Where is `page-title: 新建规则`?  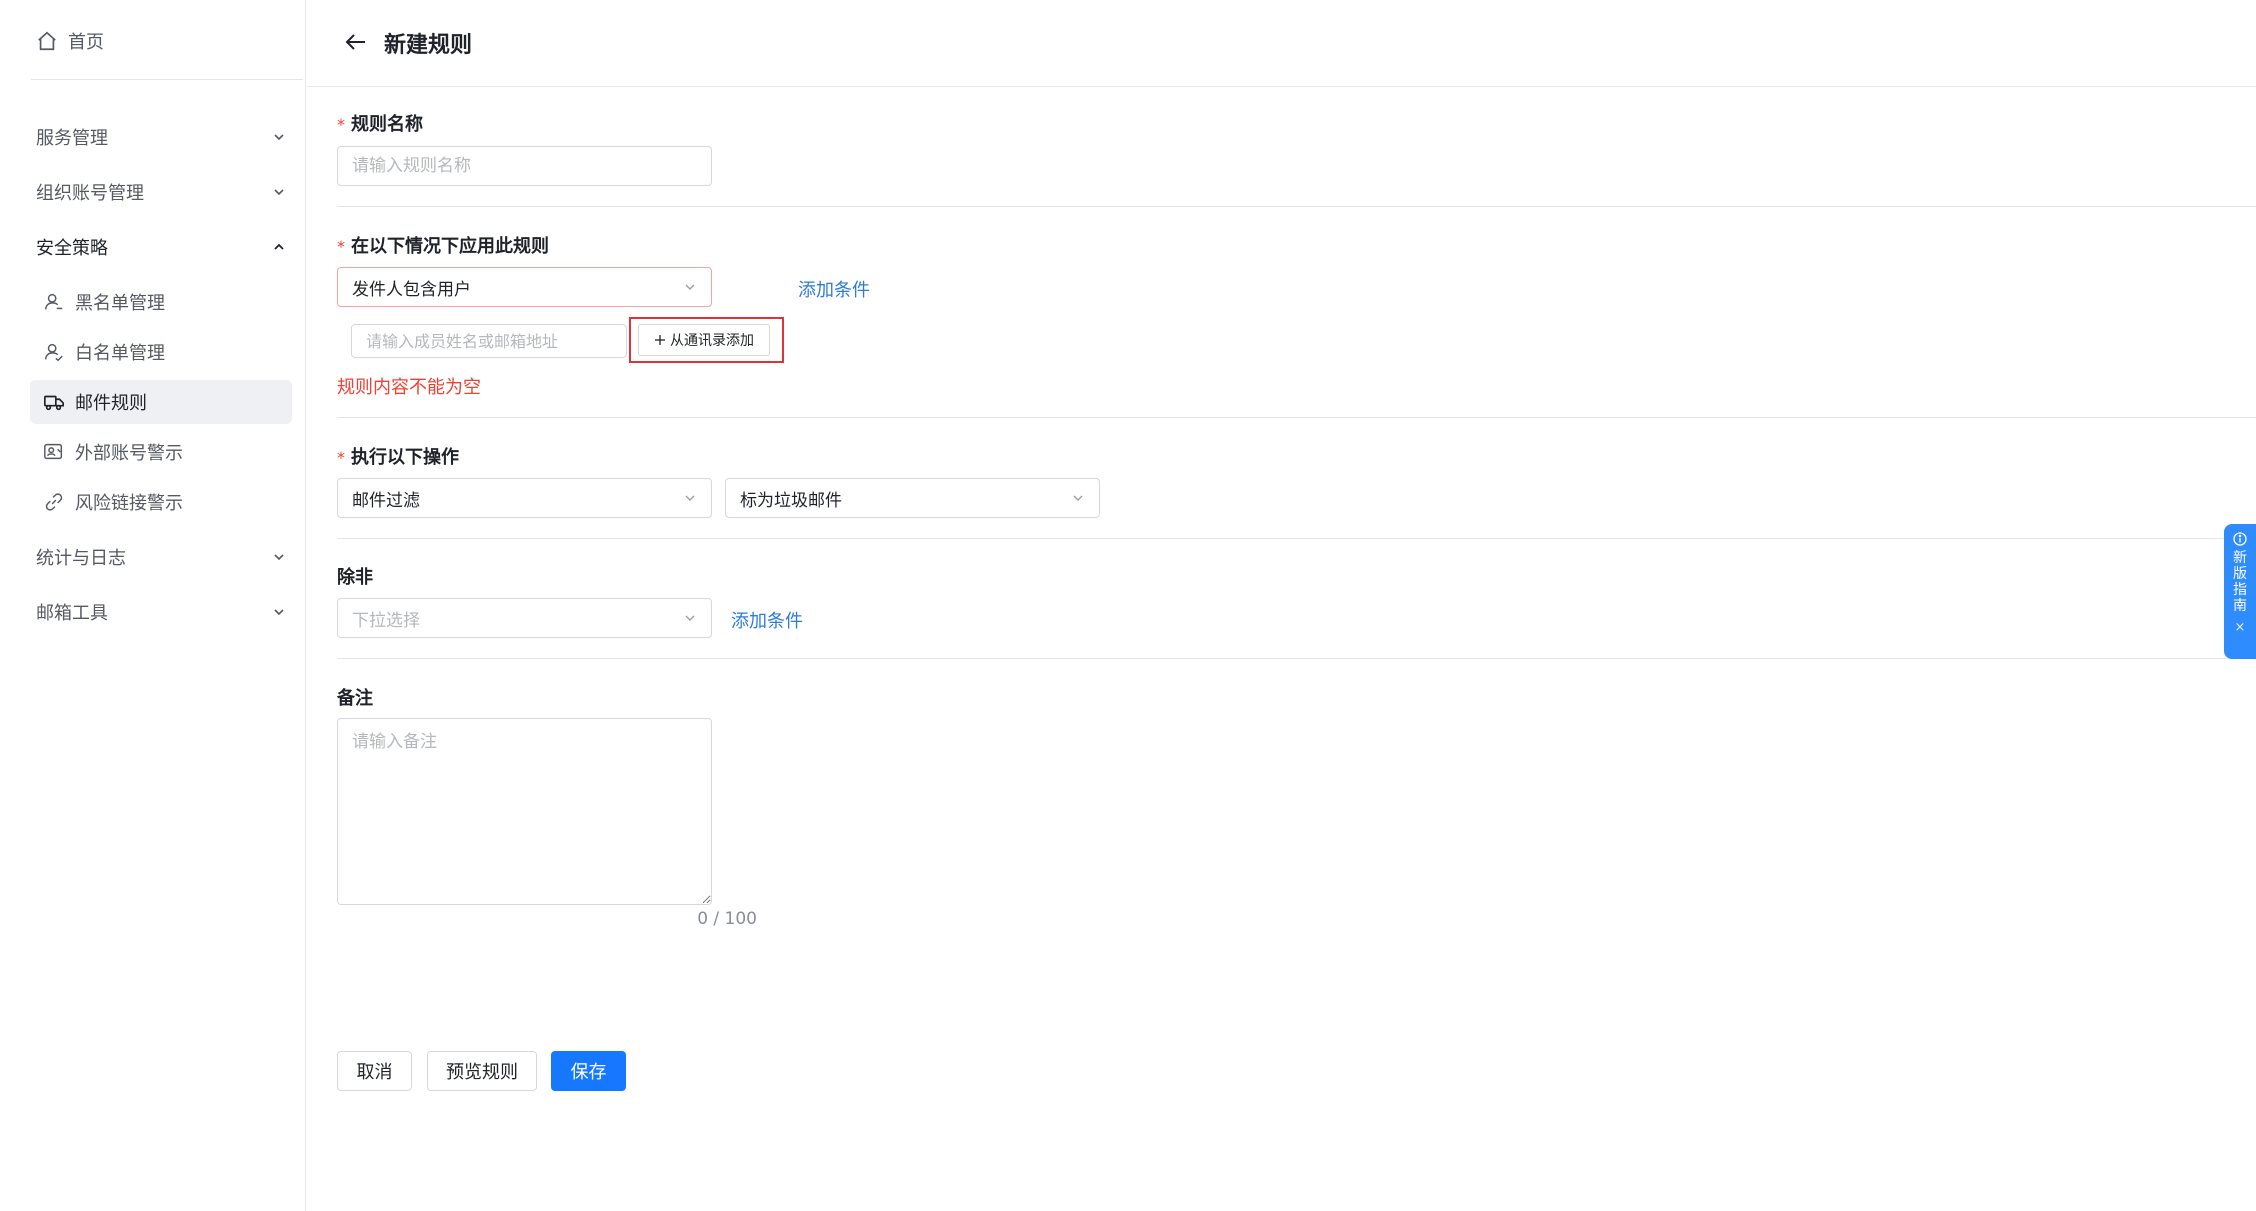 page-title: 新建规则 is located at coordinates (428, 45).